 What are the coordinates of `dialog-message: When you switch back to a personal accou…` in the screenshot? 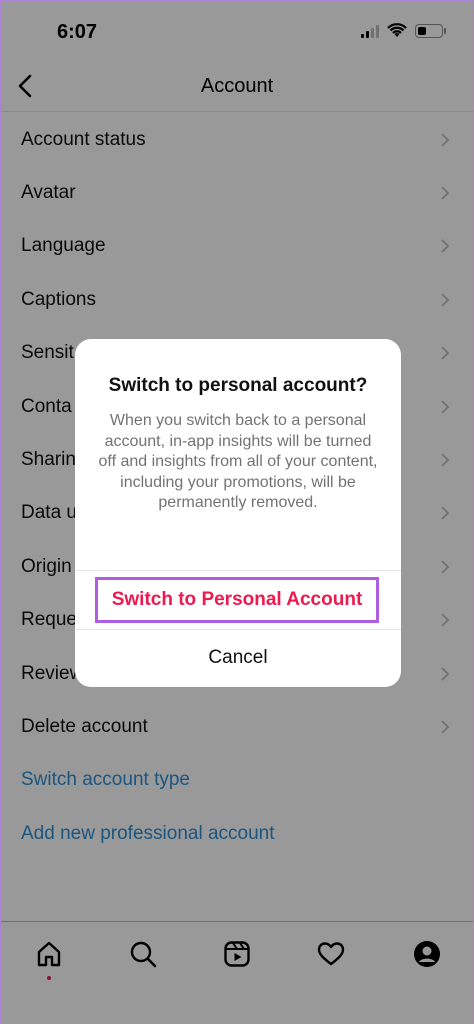 It's located at (238, 461).